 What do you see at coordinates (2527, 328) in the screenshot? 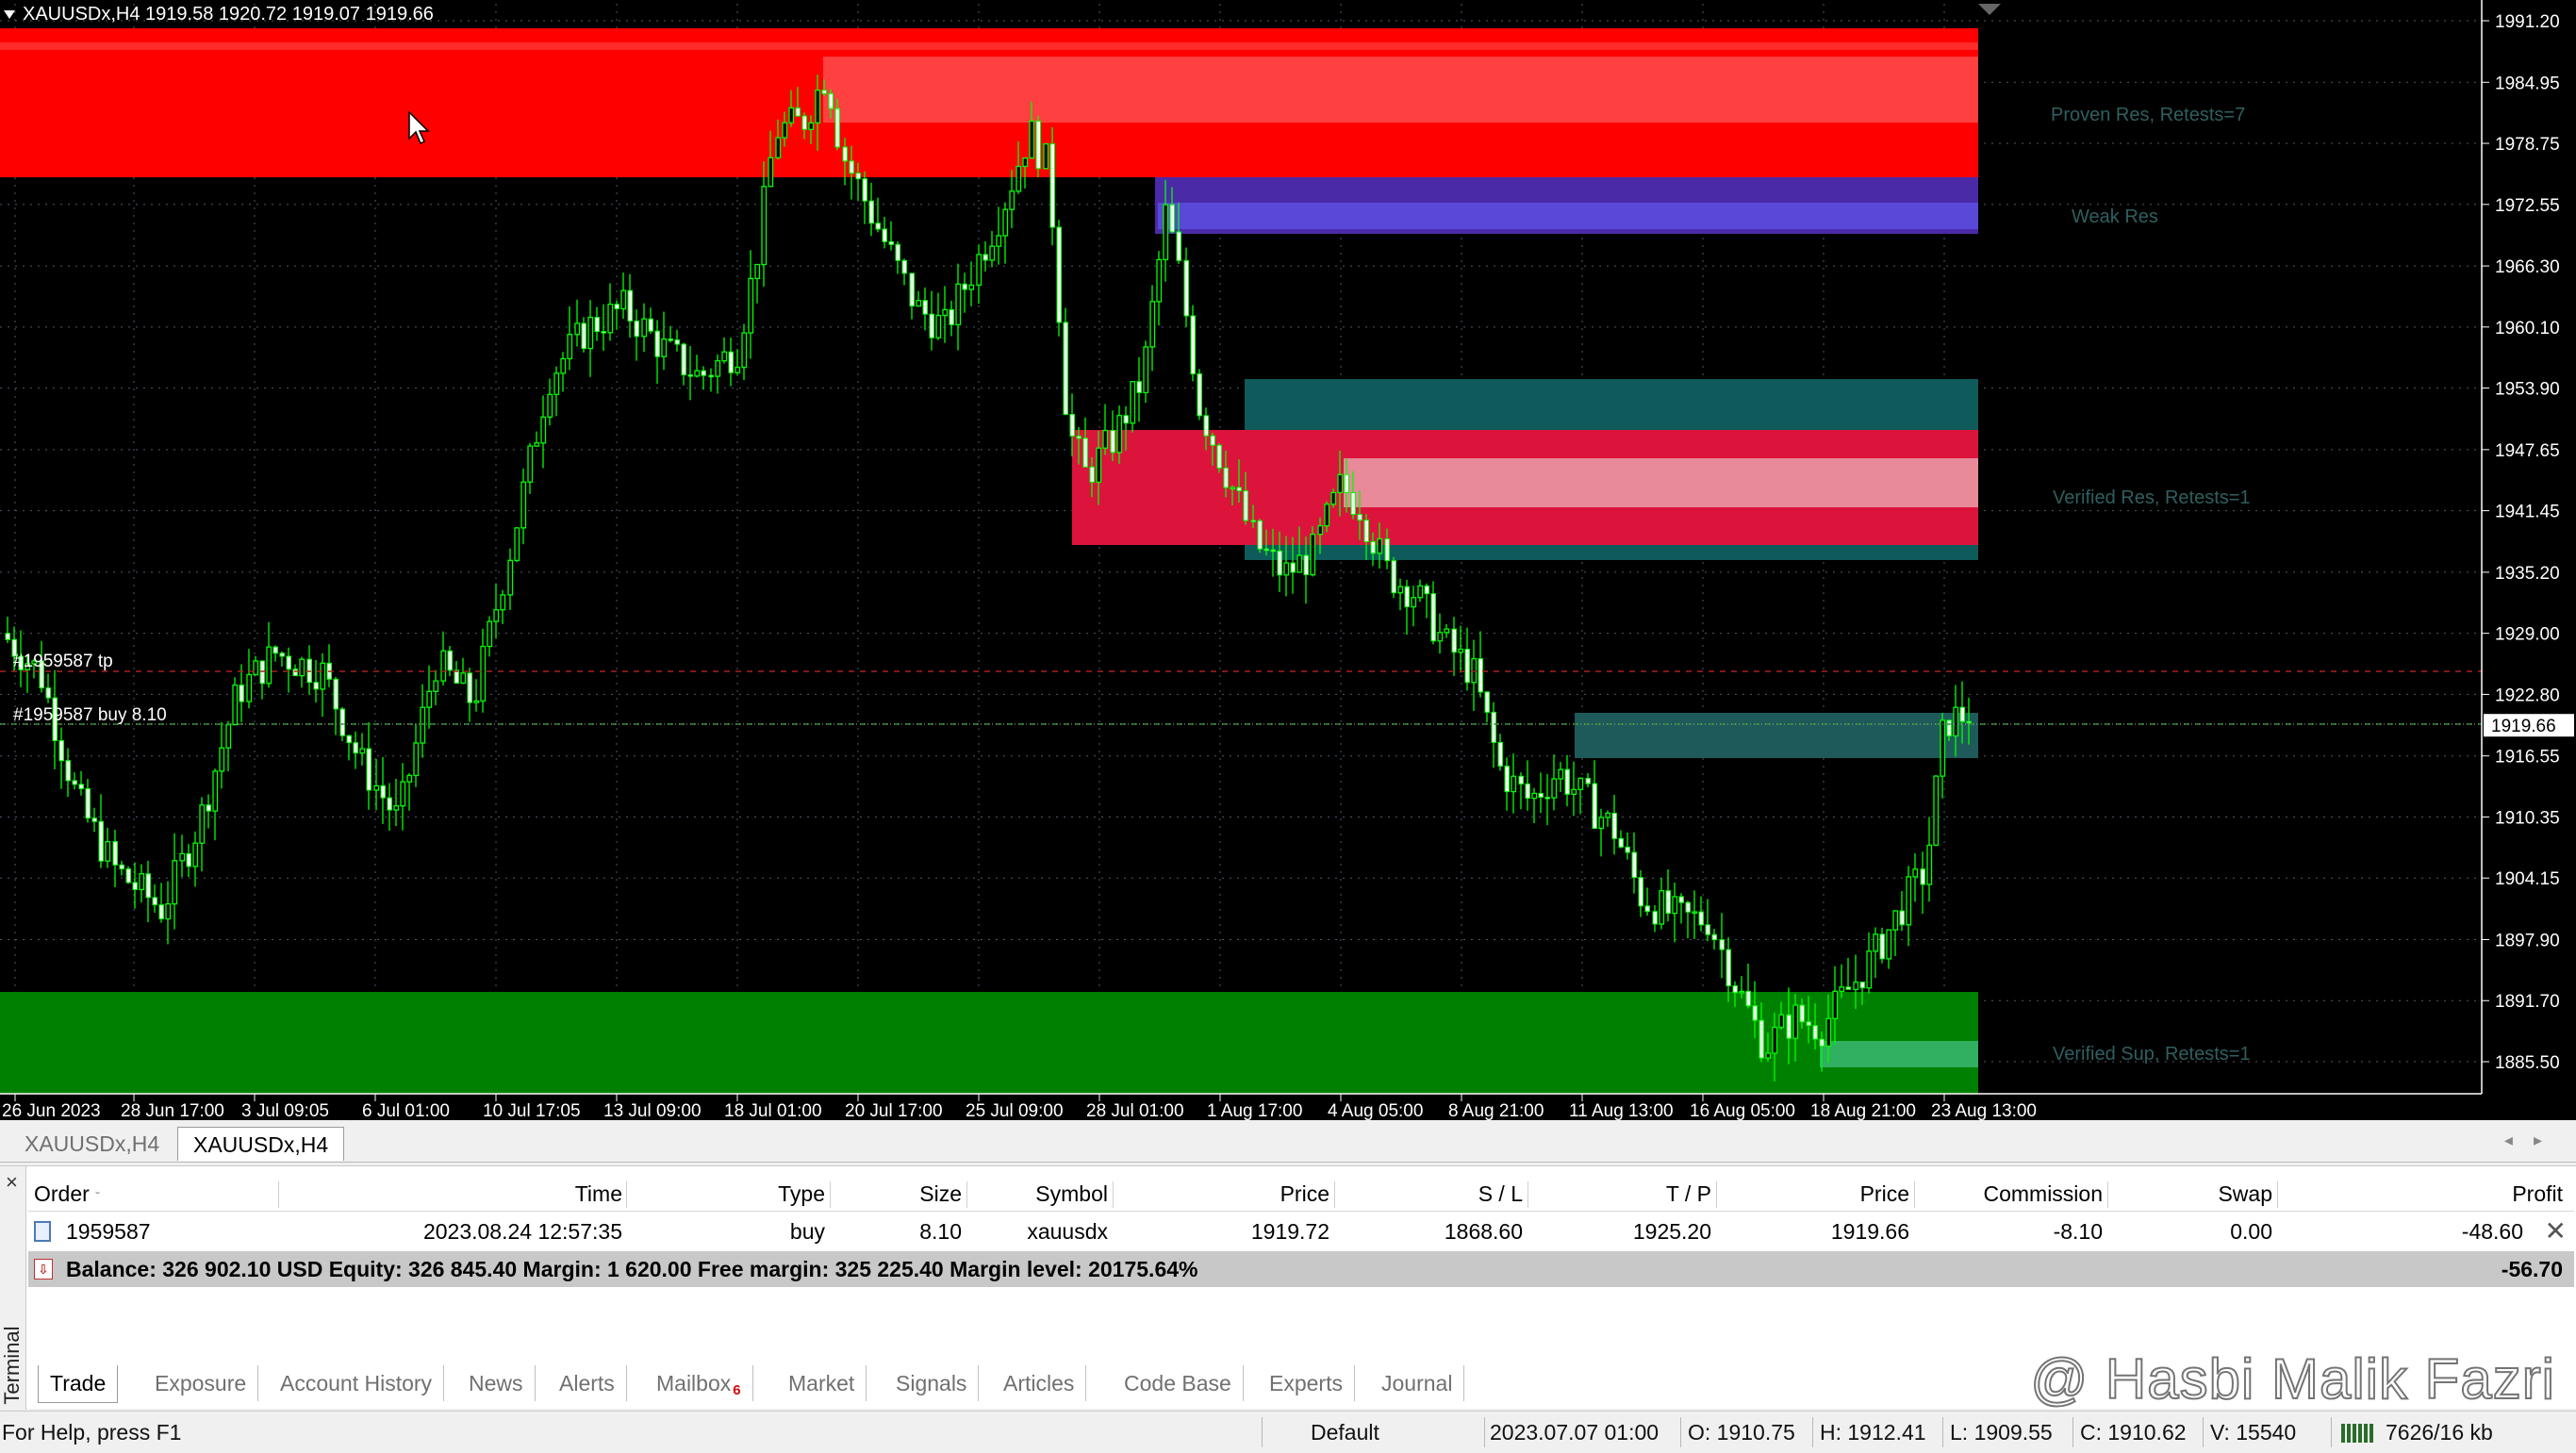
I see `price-label-5: 1960.10` at bounding box center [2527, 328].